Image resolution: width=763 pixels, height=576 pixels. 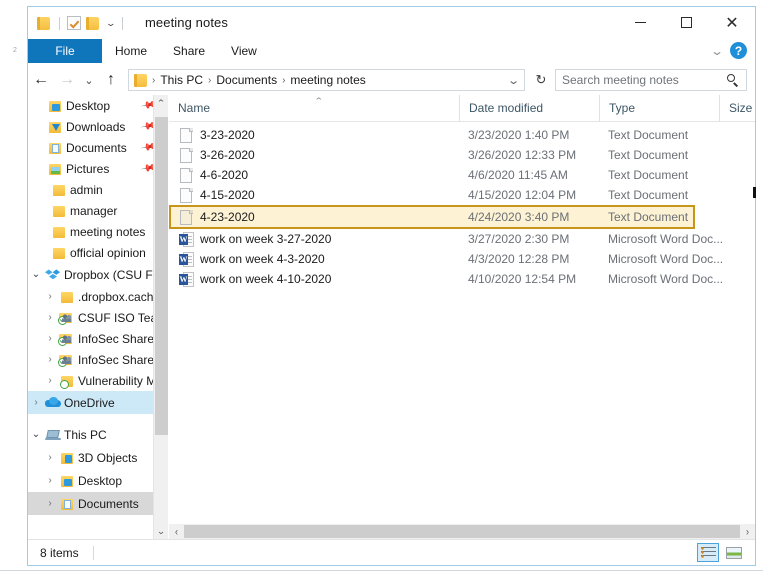 I want to click on scroll-left-icon: ‹, so click(x=176, y=532).